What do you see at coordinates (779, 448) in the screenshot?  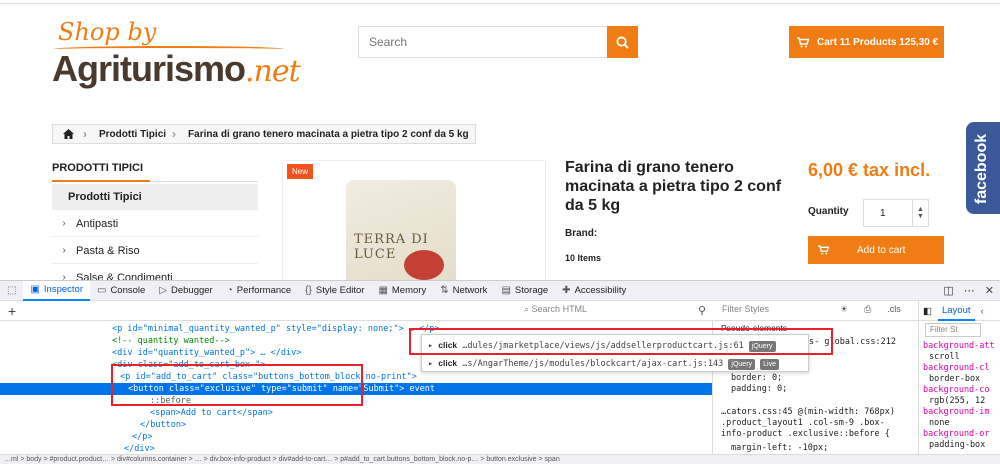 I see `rule-declaration: margin-left: -10px;` at bounding box center [779, 448].